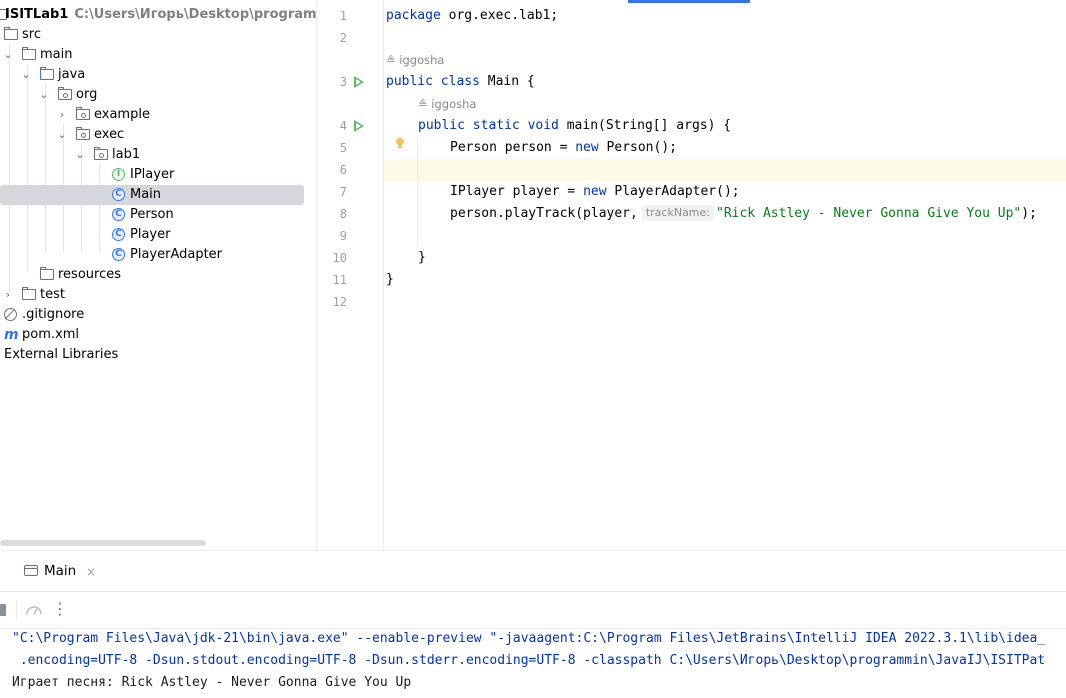 The height and width of the screenshot is (698, 1066). I want to click on tree-item-label: Person, so click(152, 214).